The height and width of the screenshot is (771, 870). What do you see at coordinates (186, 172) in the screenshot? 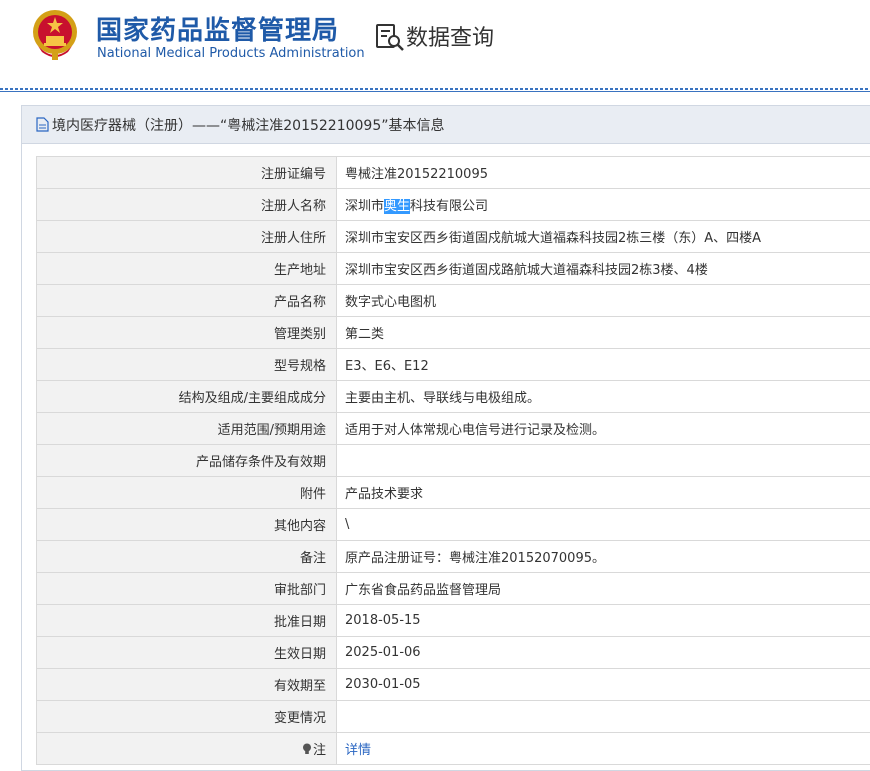
I see `row-label: 注册证编号` at bounding box center [186, 172].